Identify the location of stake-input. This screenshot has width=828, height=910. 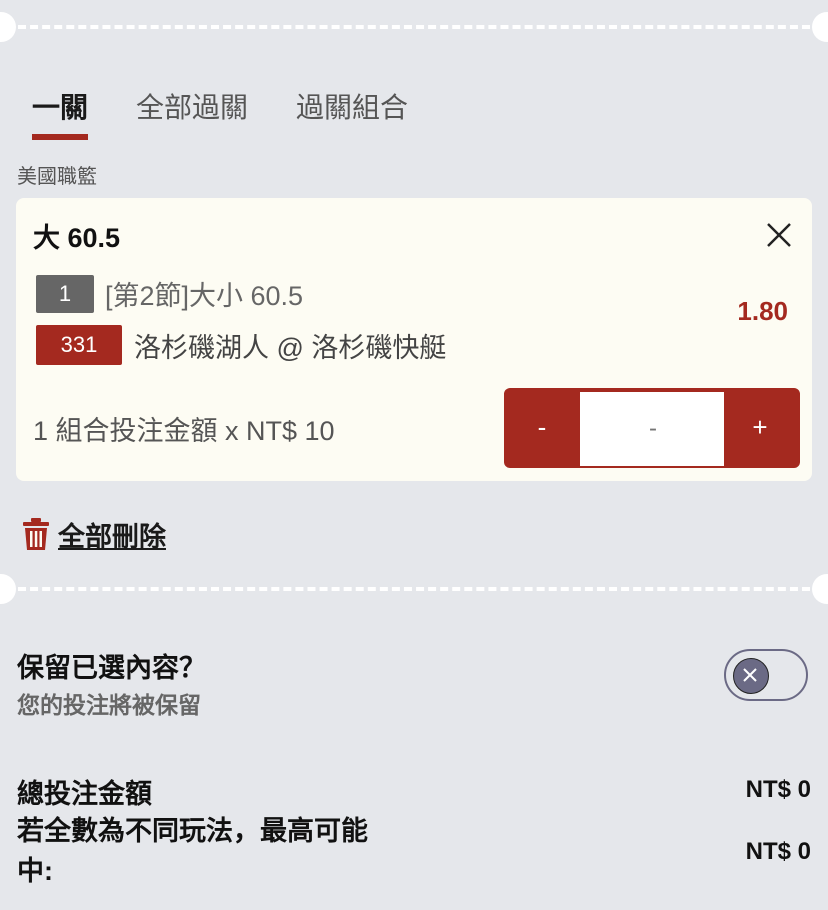
(653, 429).